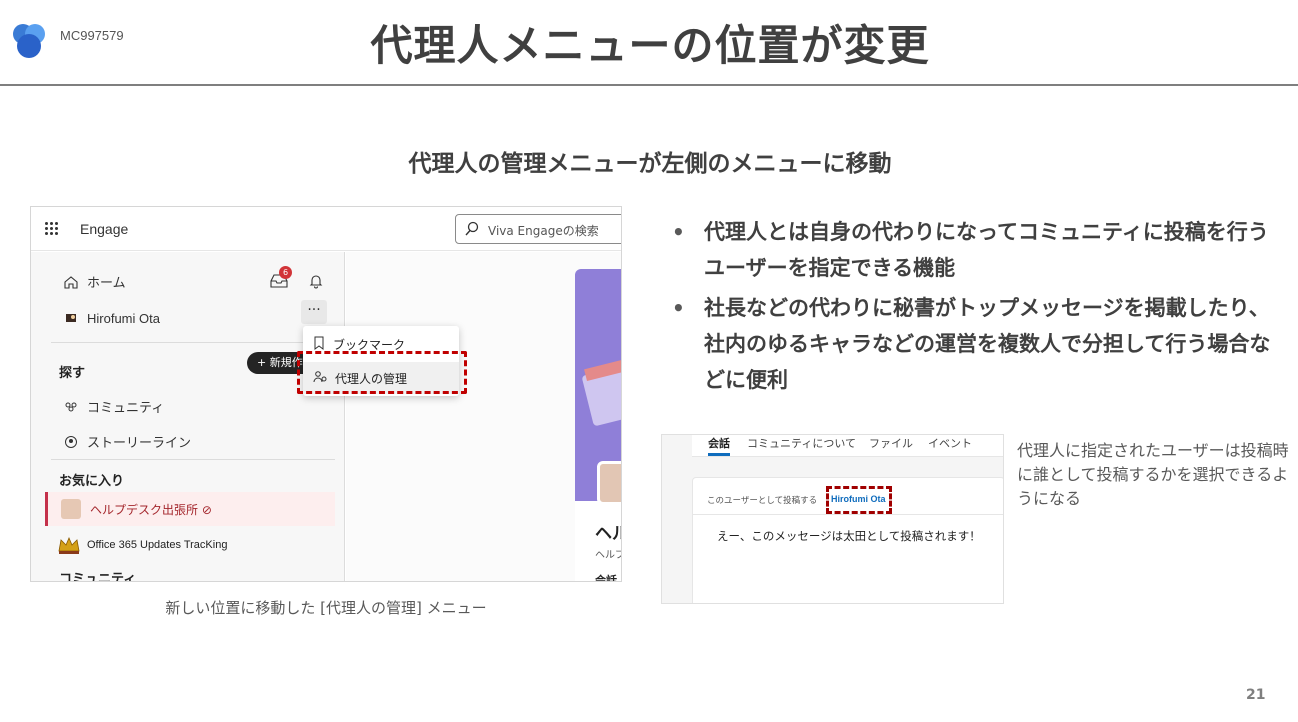 This screenshot has width=1298, height=722. I want to click on delegate-menu-highlight, so click(382, 372).